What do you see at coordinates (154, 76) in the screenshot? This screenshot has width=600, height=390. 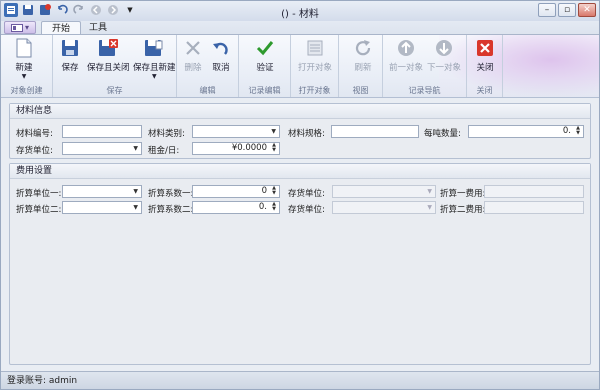 I see `save-new-dropdown-icon: ▼` at bounding box center [154, 76].